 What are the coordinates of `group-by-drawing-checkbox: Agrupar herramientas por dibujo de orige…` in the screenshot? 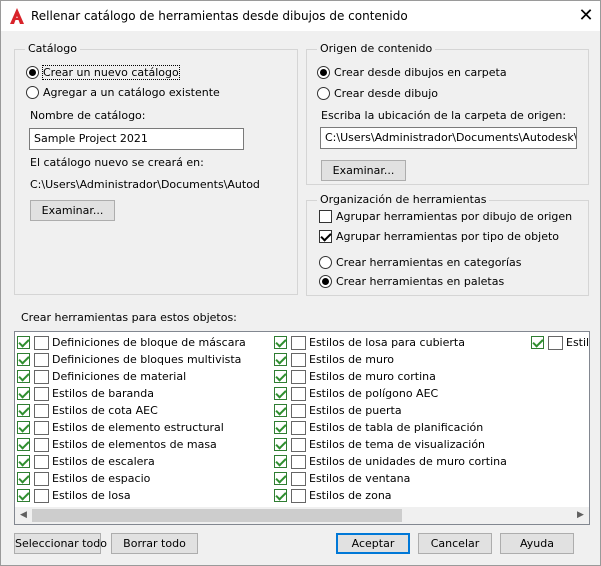 It's located at (445, 216).